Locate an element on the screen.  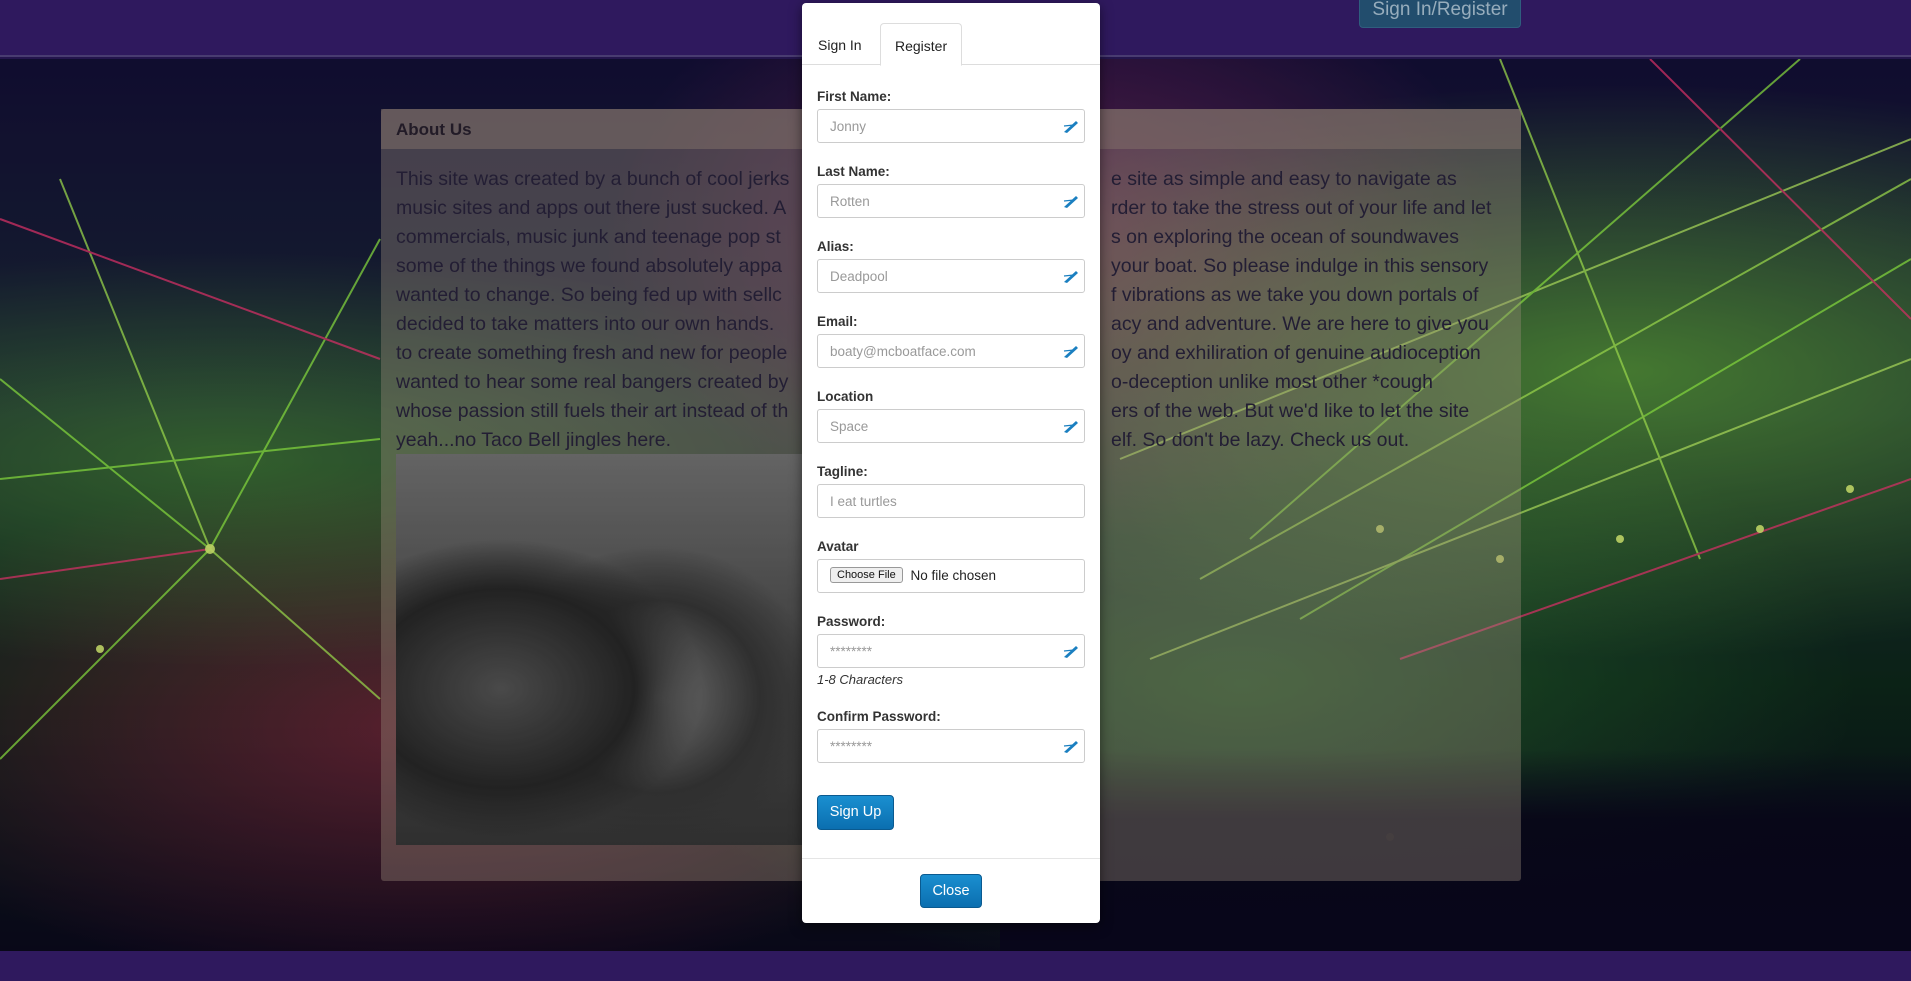
first-name-input: Jonny is located at coordinates (951, 126).